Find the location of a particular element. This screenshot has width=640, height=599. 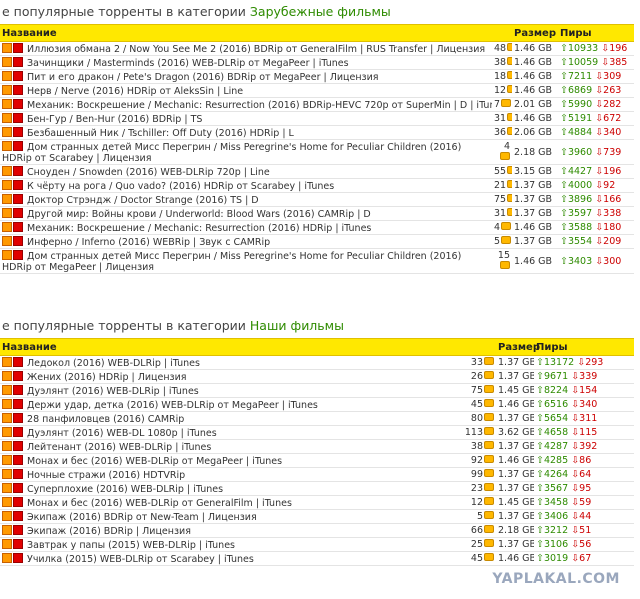

torrent-title-link: Экипаж (2016) BDRip | Лицензия is located at coordinates (109, 531).